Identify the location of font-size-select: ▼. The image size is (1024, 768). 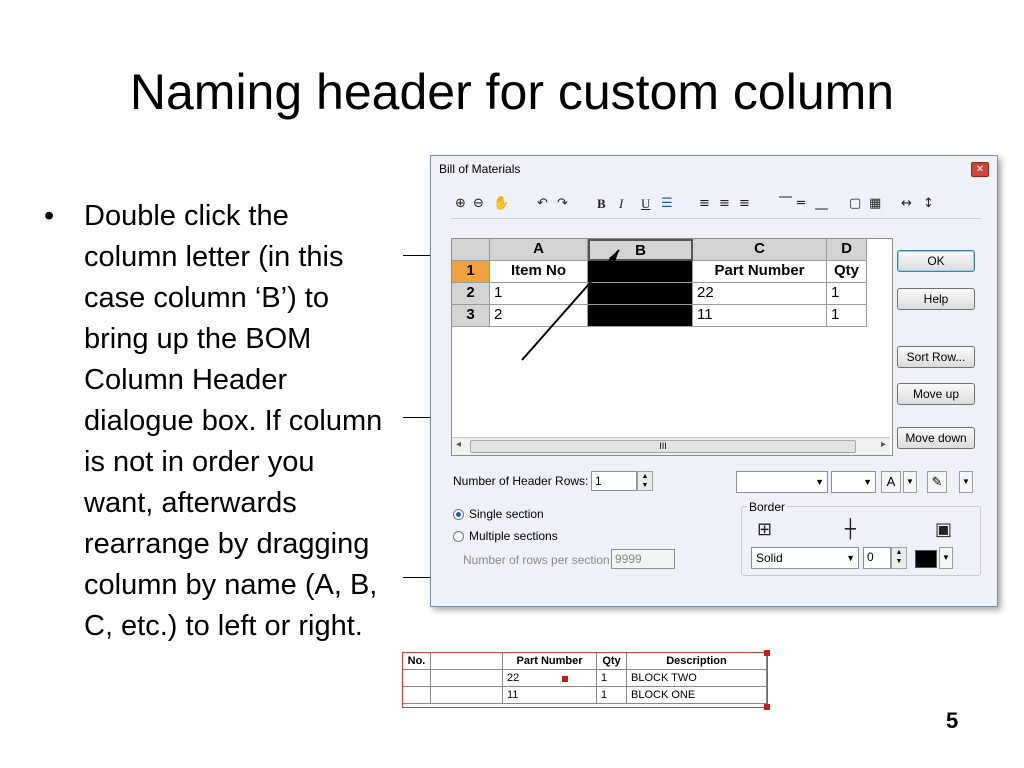
(853, 482).